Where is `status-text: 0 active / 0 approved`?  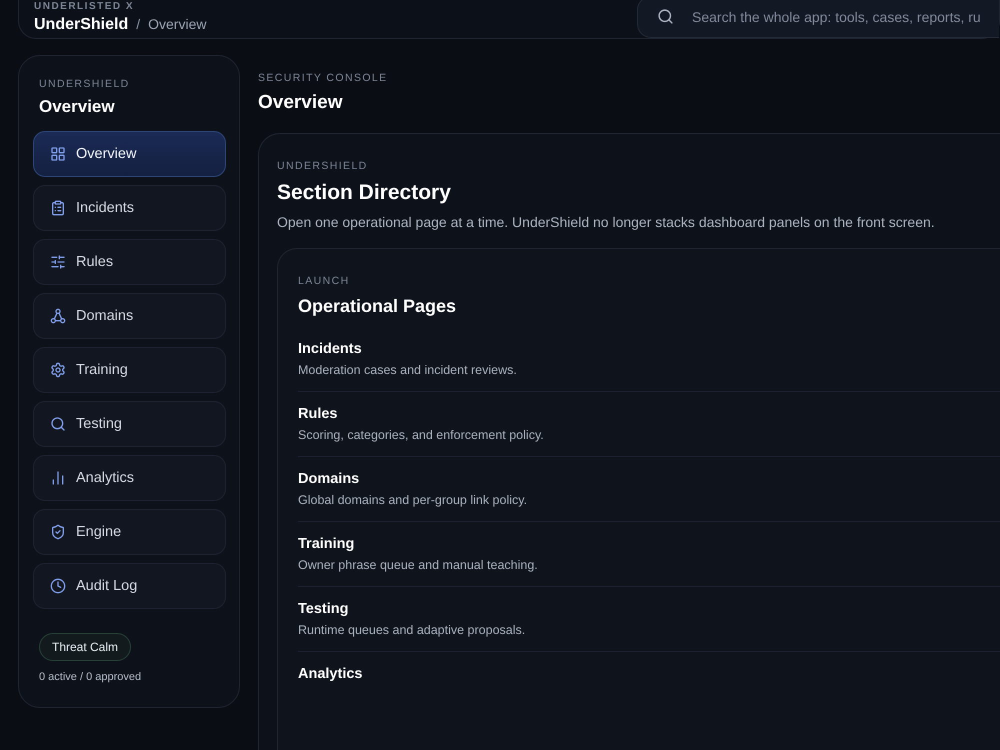
status-text: 0 active / 0 approved is located at coordinates (90, 677).